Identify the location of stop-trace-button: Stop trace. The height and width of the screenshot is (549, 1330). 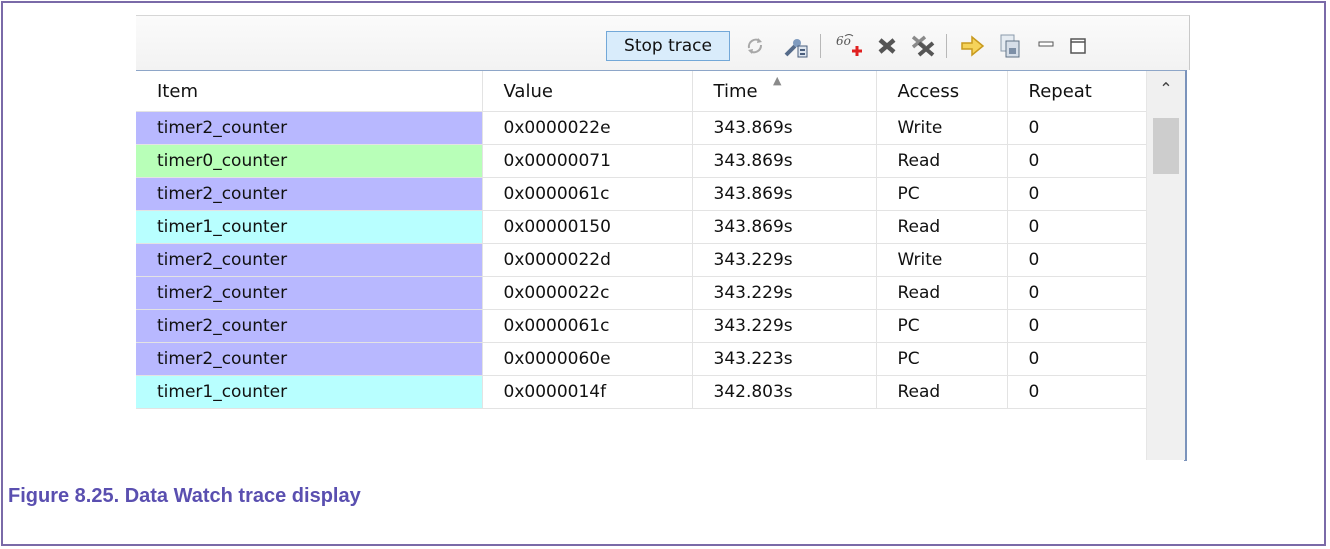
(668, 46).